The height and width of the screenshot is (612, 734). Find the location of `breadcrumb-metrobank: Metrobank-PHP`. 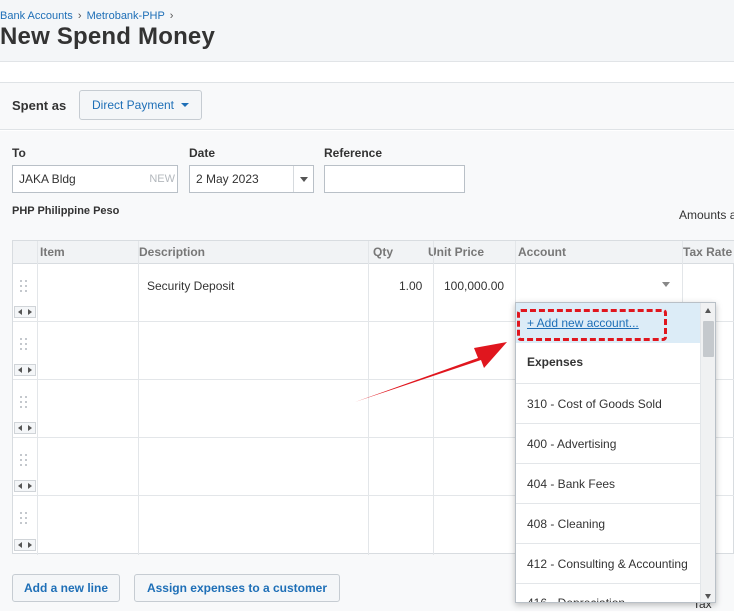

breadcrumb-metrobank: Metrobank-PHP is located at coordinates (126, 16).